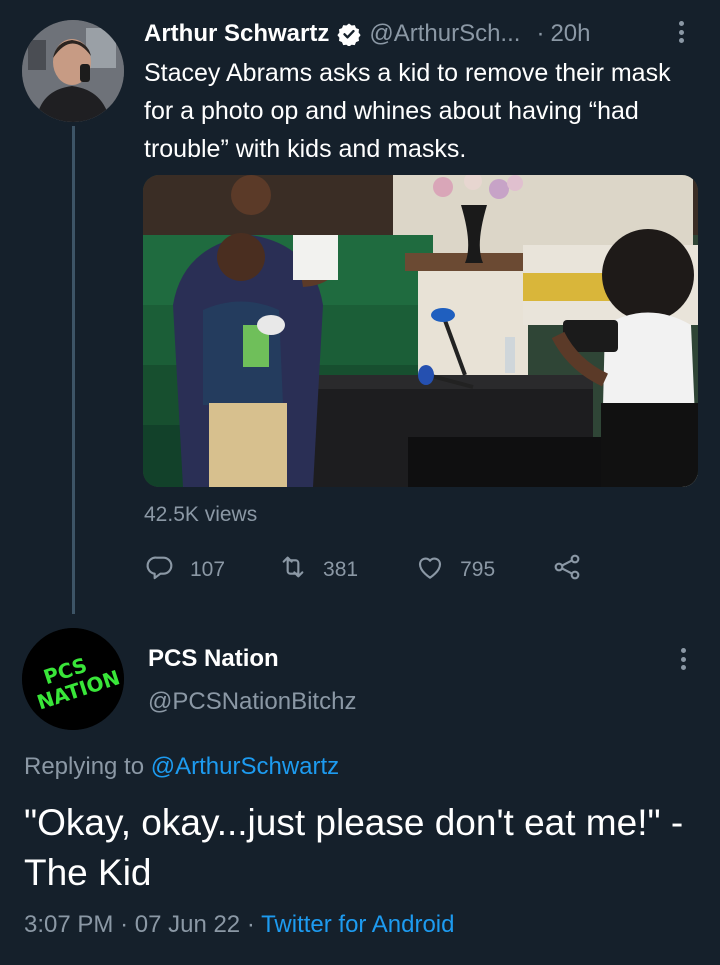  I want to click on replying-to-line: Replying to @ArthurSchwartz, so click(181, 767).